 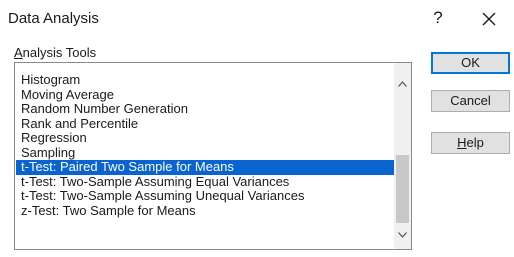 I want to click on scroll-up-arrow-icon, so click(x=402, y=83).